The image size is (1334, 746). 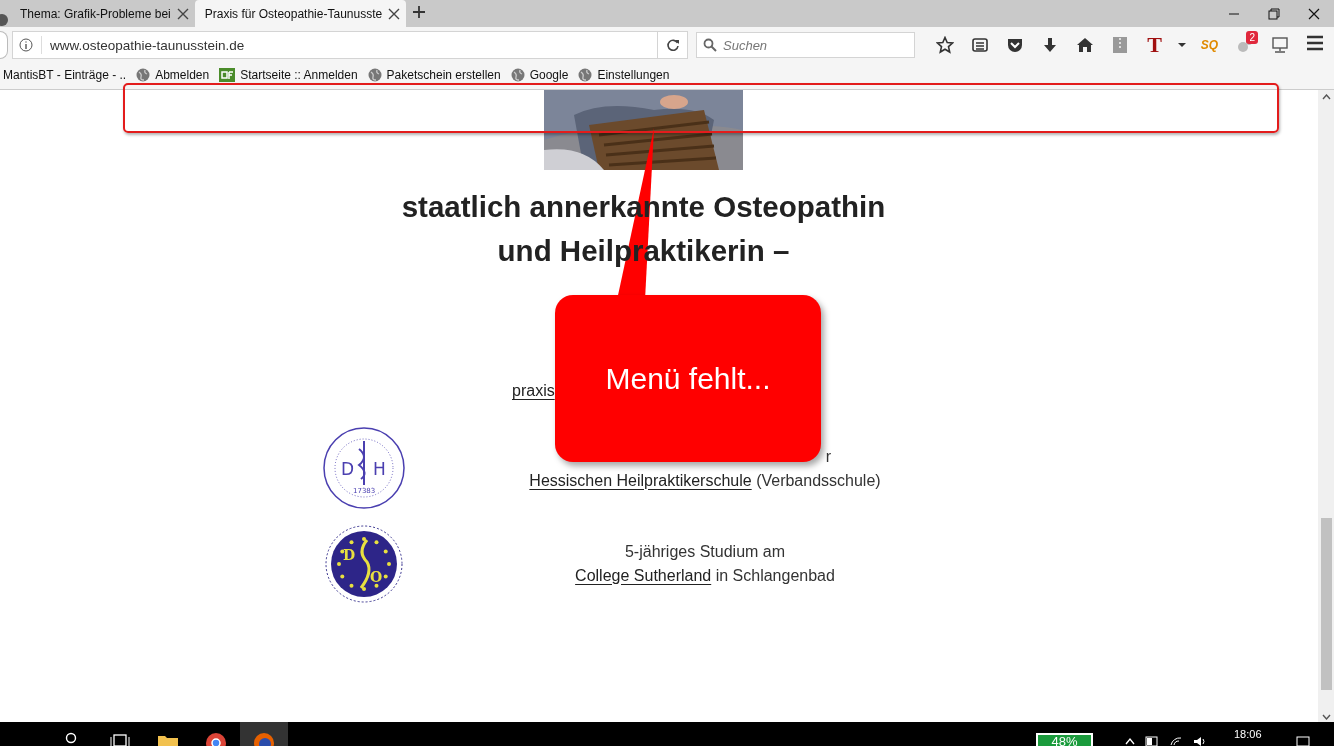 What do you see at coordinates (1154, 45) in the screenshot?
I see `text-tool-button: T` at bounding box center [1154, 45].